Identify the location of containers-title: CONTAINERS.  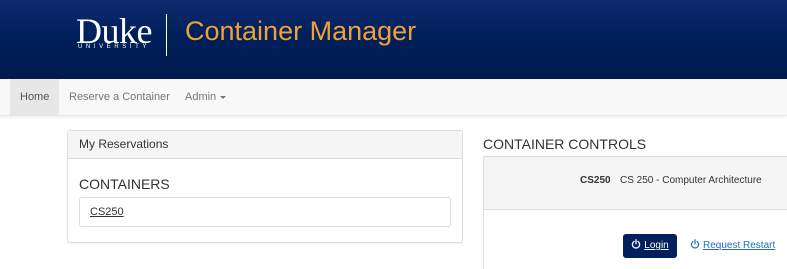
(124, 184).